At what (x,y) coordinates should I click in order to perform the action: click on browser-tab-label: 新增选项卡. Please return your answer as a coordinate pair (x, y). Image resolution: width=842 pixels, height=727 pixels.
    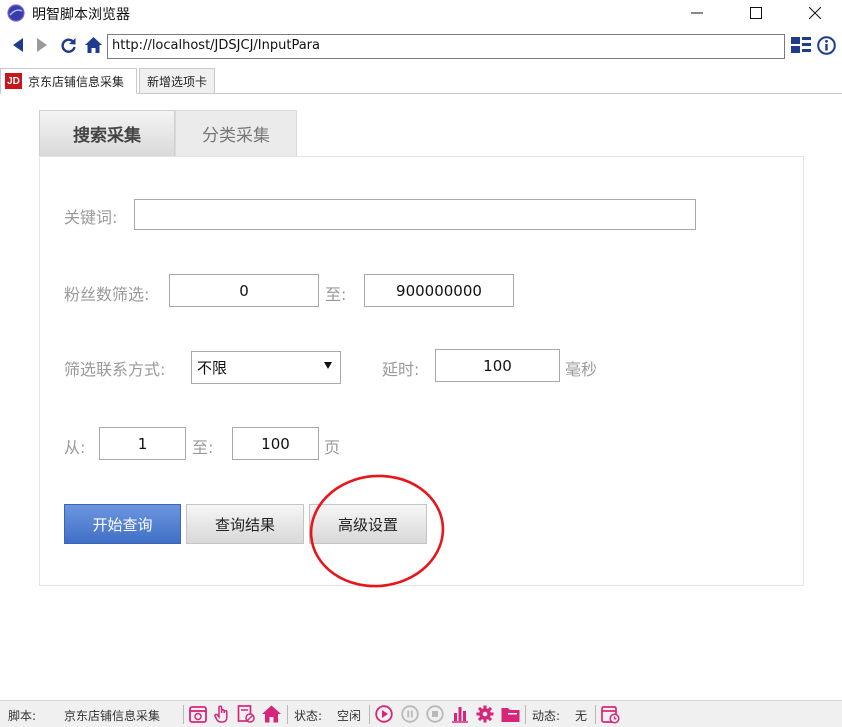
    Looking at the image, I should click on (177, 81).